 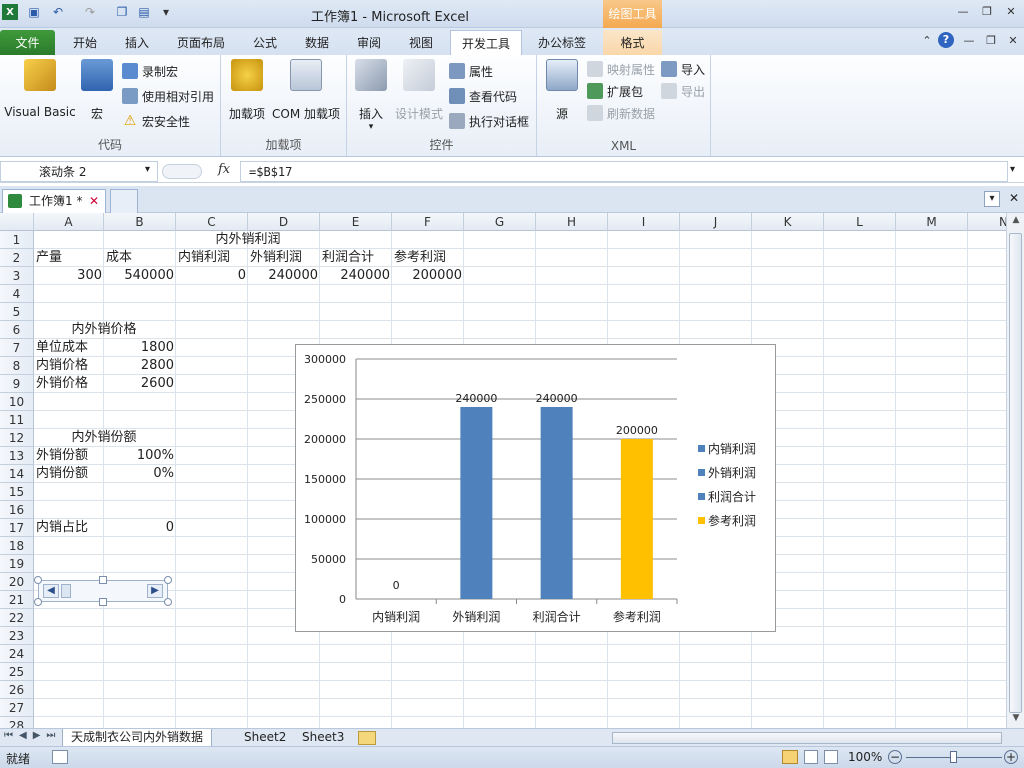 What do you see at coordinates (104, 330) in the screenshot?
I see `cell-a6: 内外销价格` at bounding box center [104, 330].